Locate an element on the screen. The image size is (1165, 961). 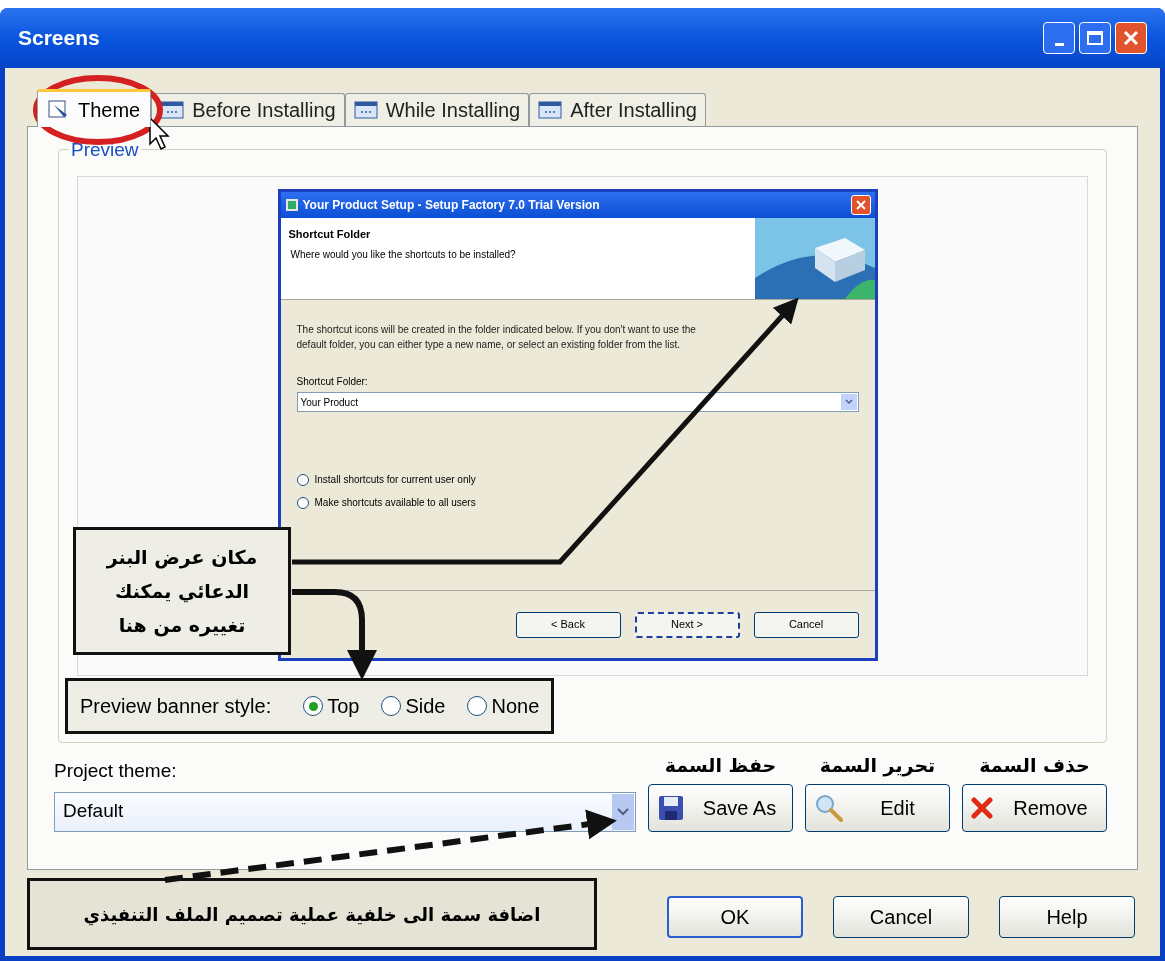
dialog-title: Your Product Setup - Setup Factory 7.0 Trial Version is located at coordinates (451, 205).